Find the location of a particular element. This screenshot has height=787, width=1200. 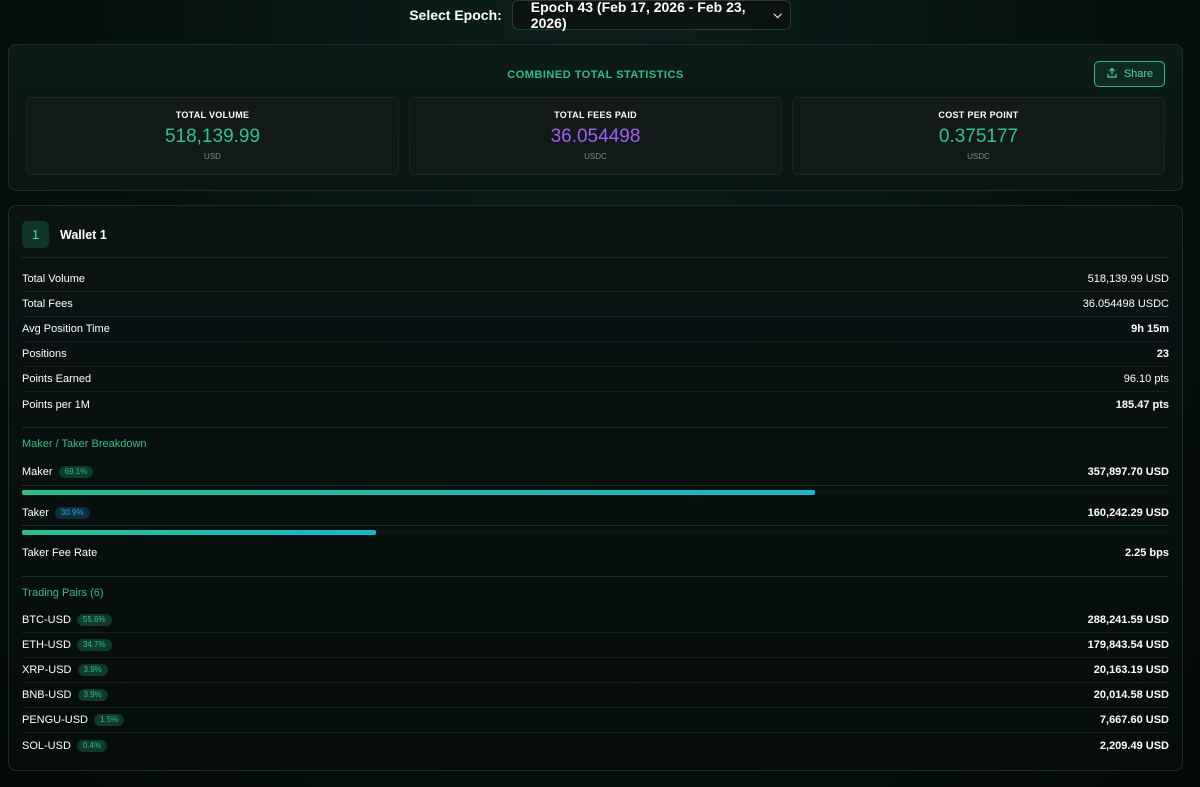

stat-label: Total Fees is located at coordinates (47, 304).